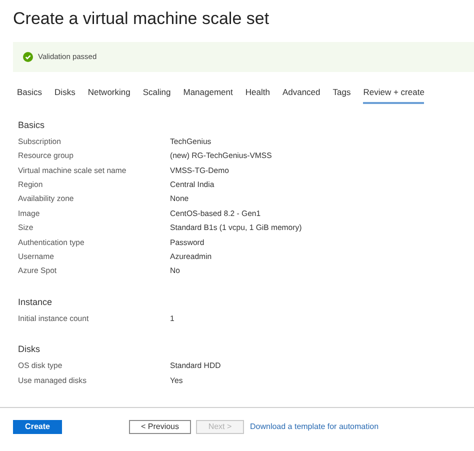  Describe the element at coordinates (156, 95) in the screenshot. I see `tab: Scaling` at that location.